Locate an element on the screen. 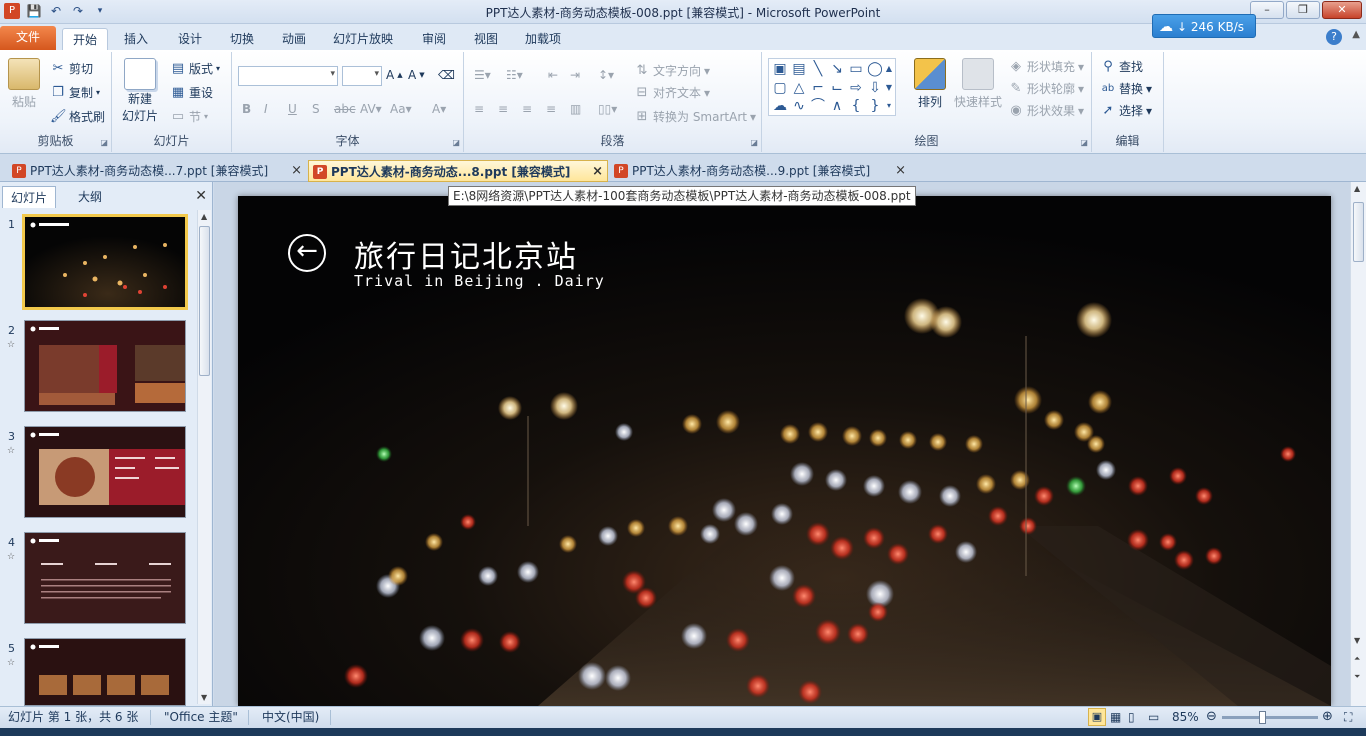  tab-slides-panel: 幻灯片 is located at coordinates (29, 197).